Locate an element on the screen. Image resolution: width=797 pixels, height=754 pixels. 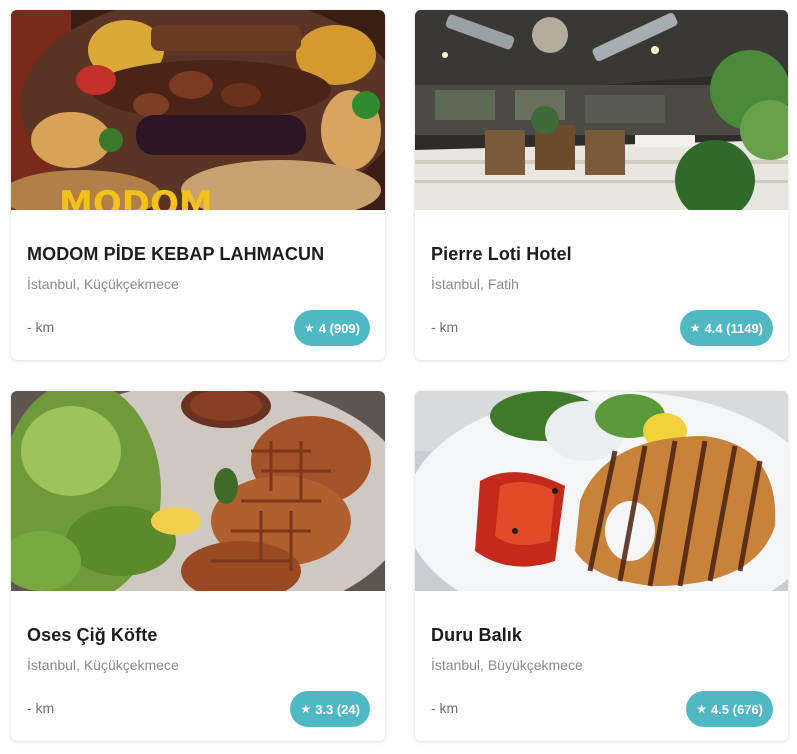
restaurant-name: Oses Çiğ Köfte is located at coordinates (92, 635).